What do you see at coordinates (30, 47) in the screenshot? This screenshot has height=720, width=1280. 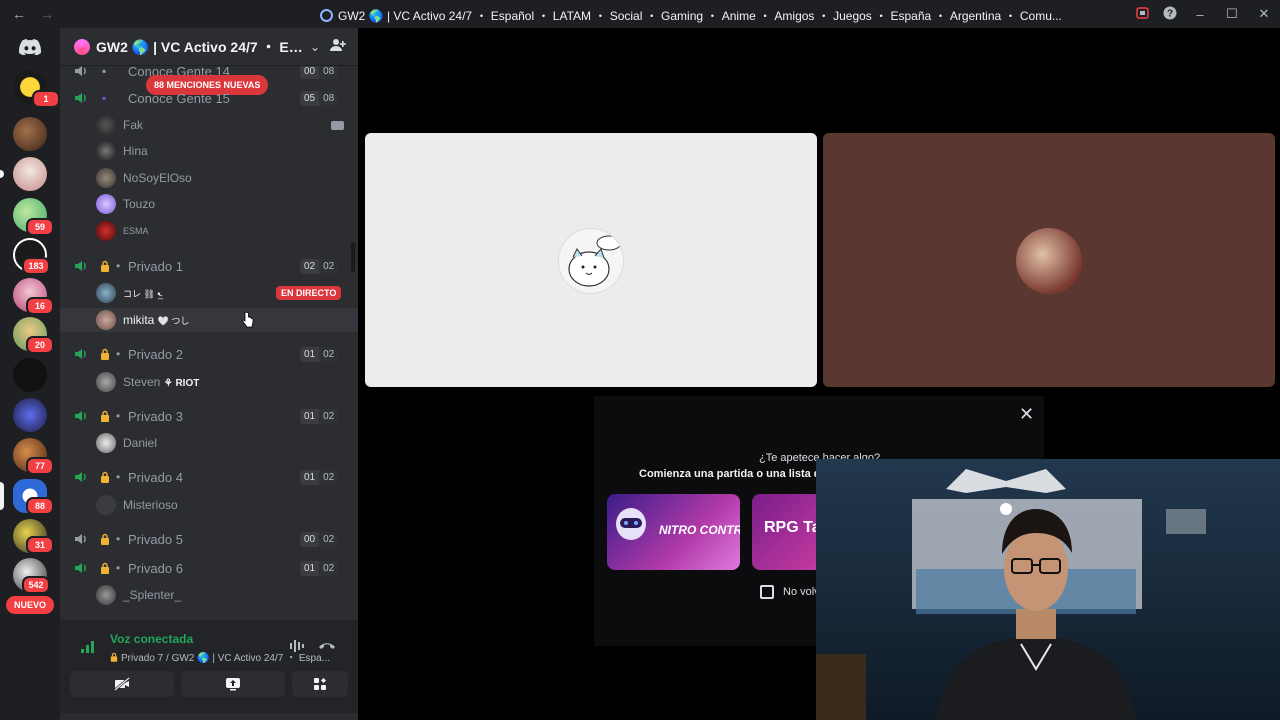 I see `discord-home-icon` at bounding box center [30, 47].